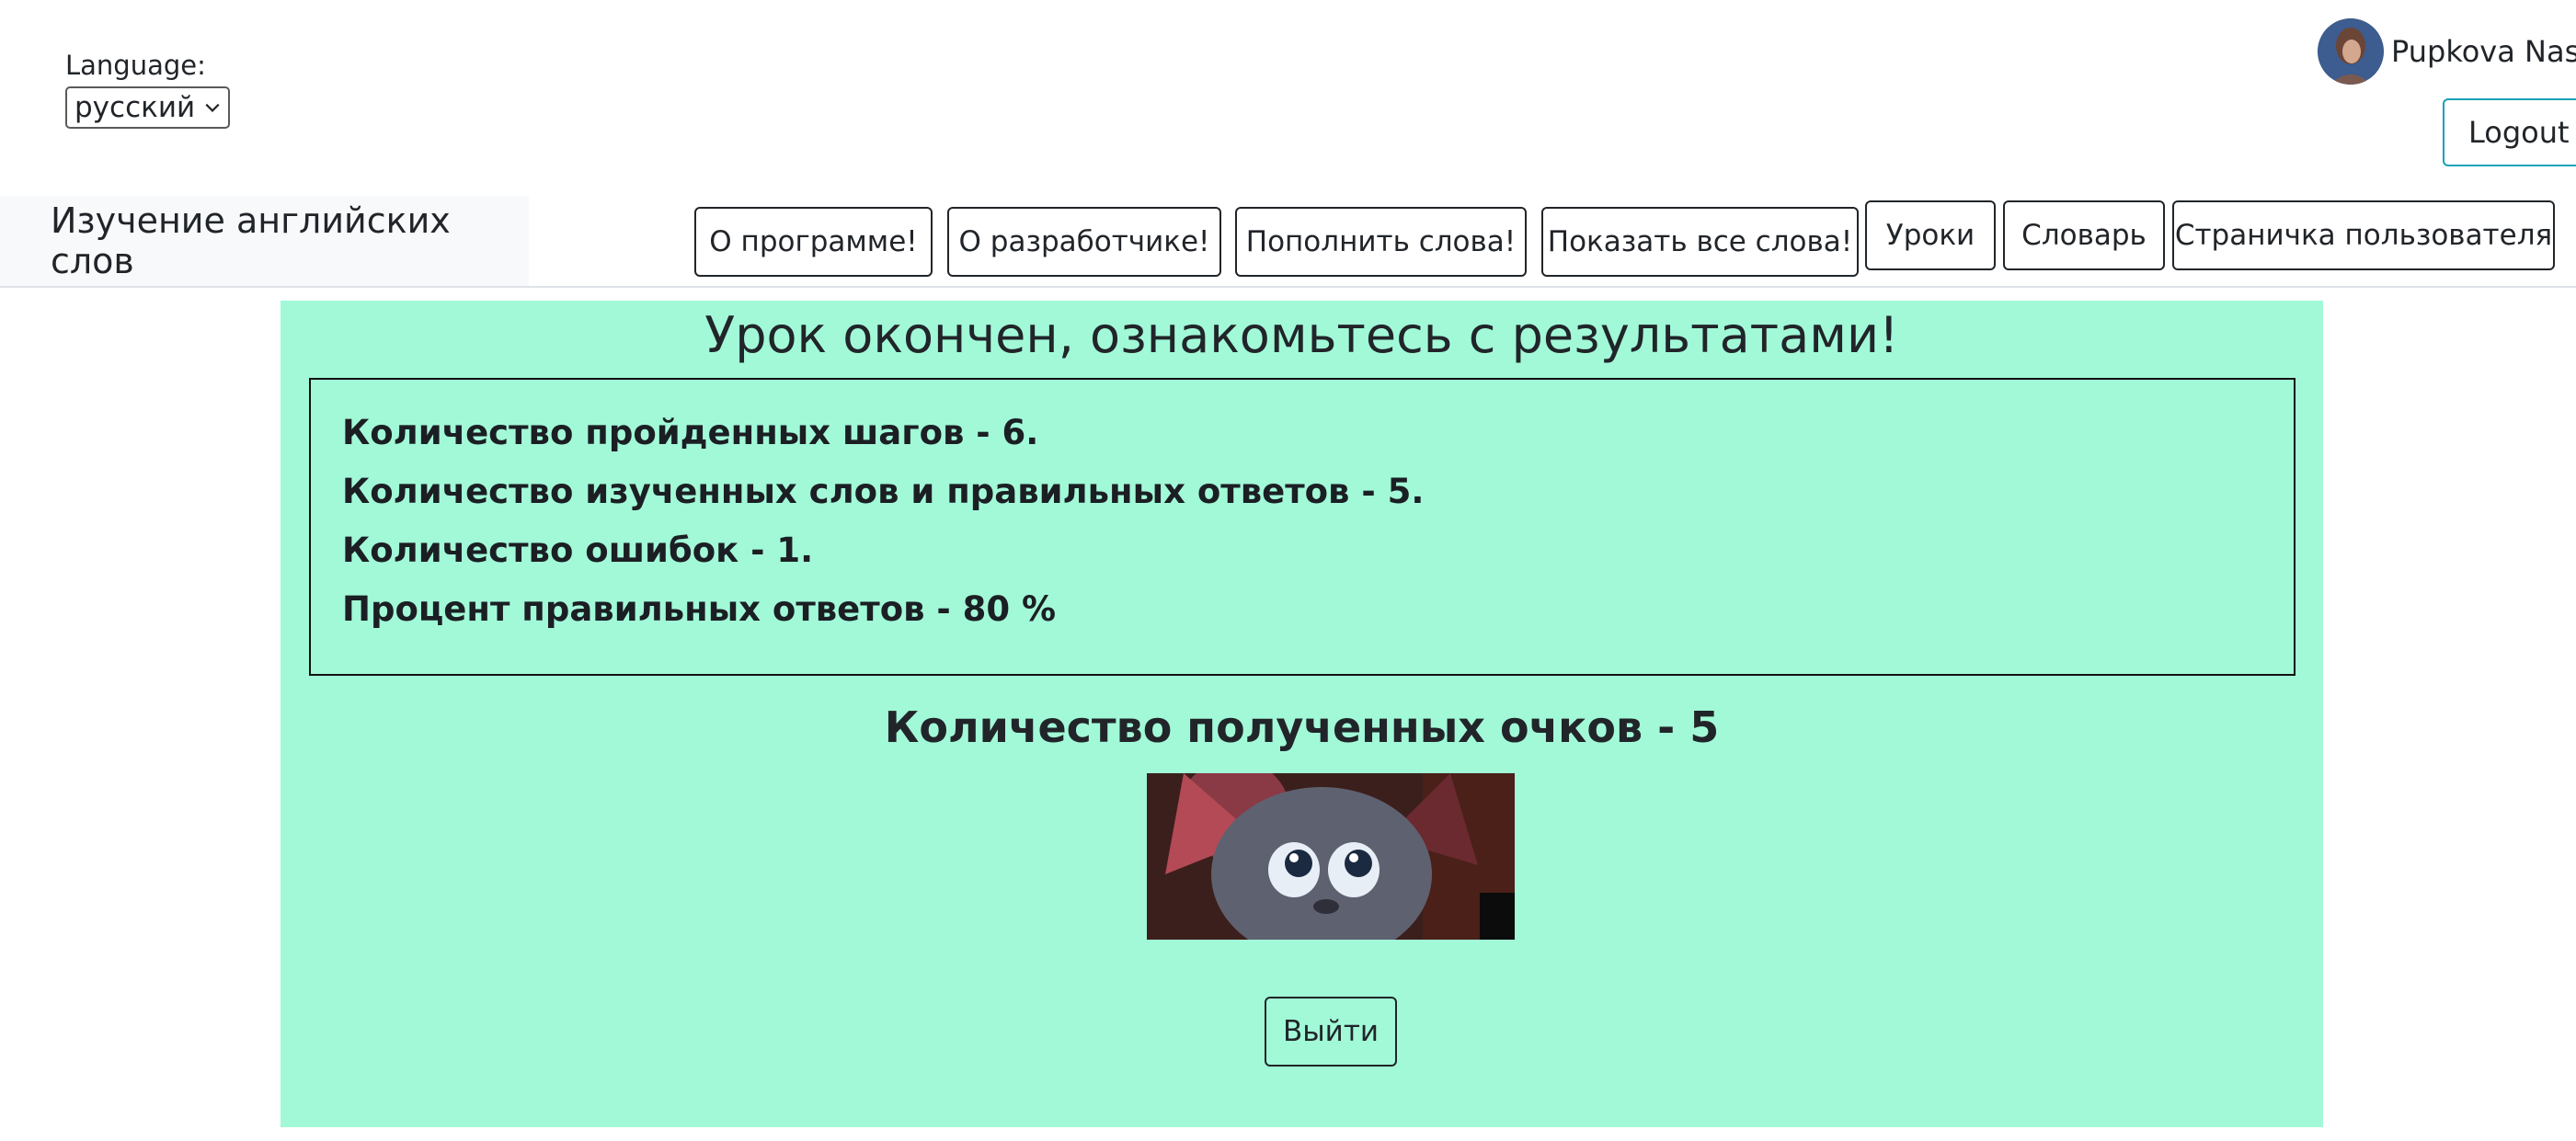 The height and width of the screenshot is (1141, 2576). I want to click on nav-add-words-button: Пополнить слова!, so click(1381, 242).